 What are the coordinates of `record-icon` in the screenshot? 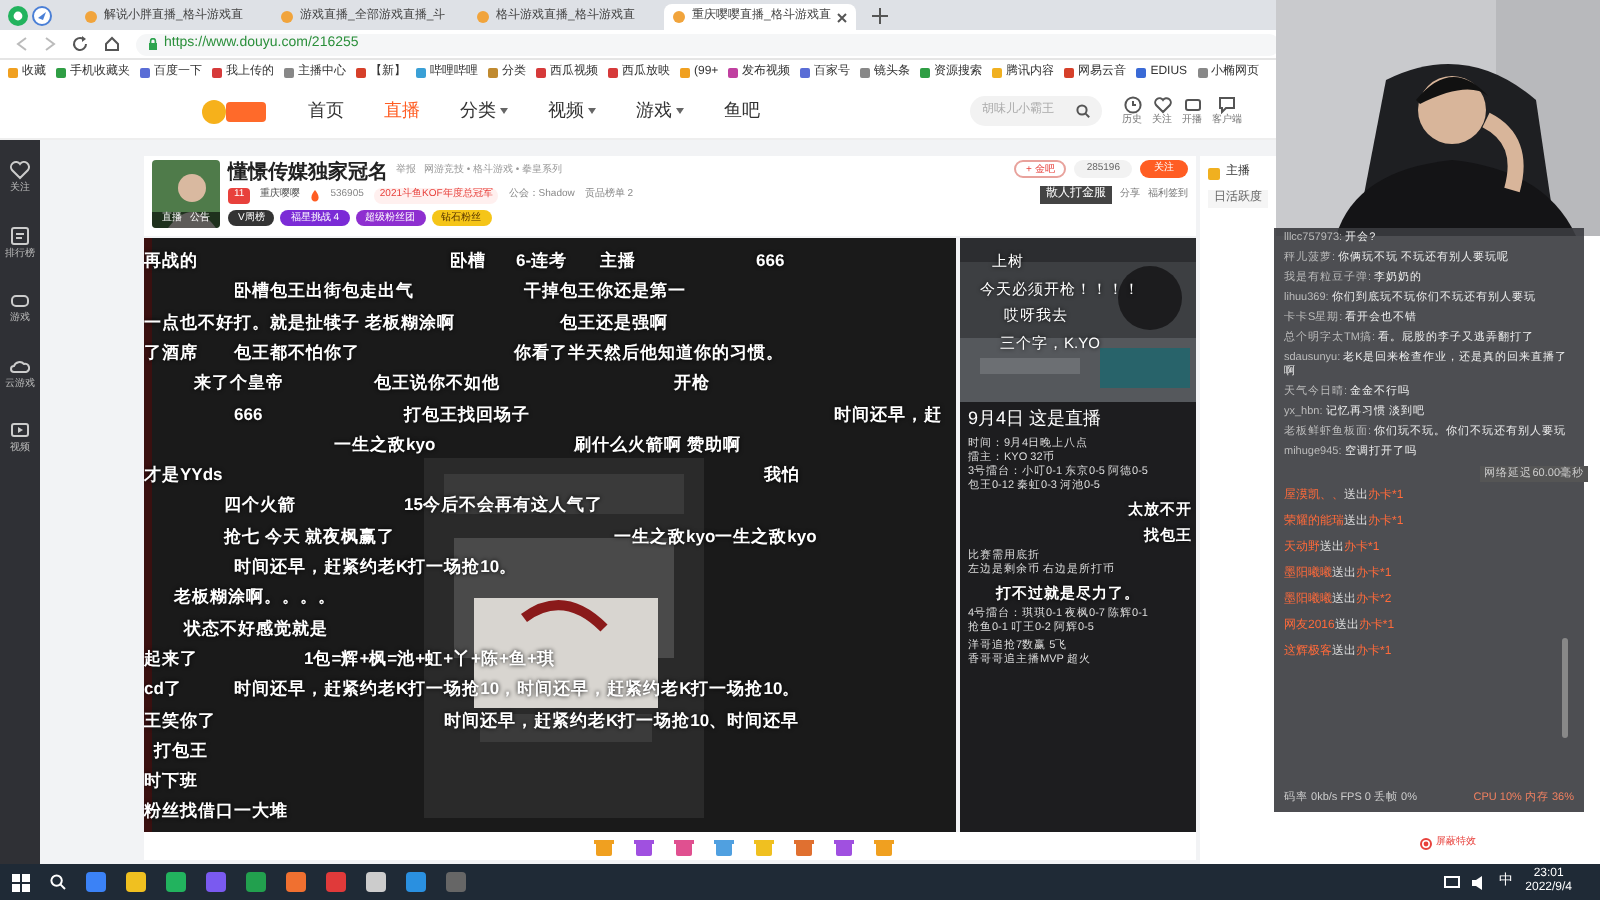 It's located at (1426, 843).